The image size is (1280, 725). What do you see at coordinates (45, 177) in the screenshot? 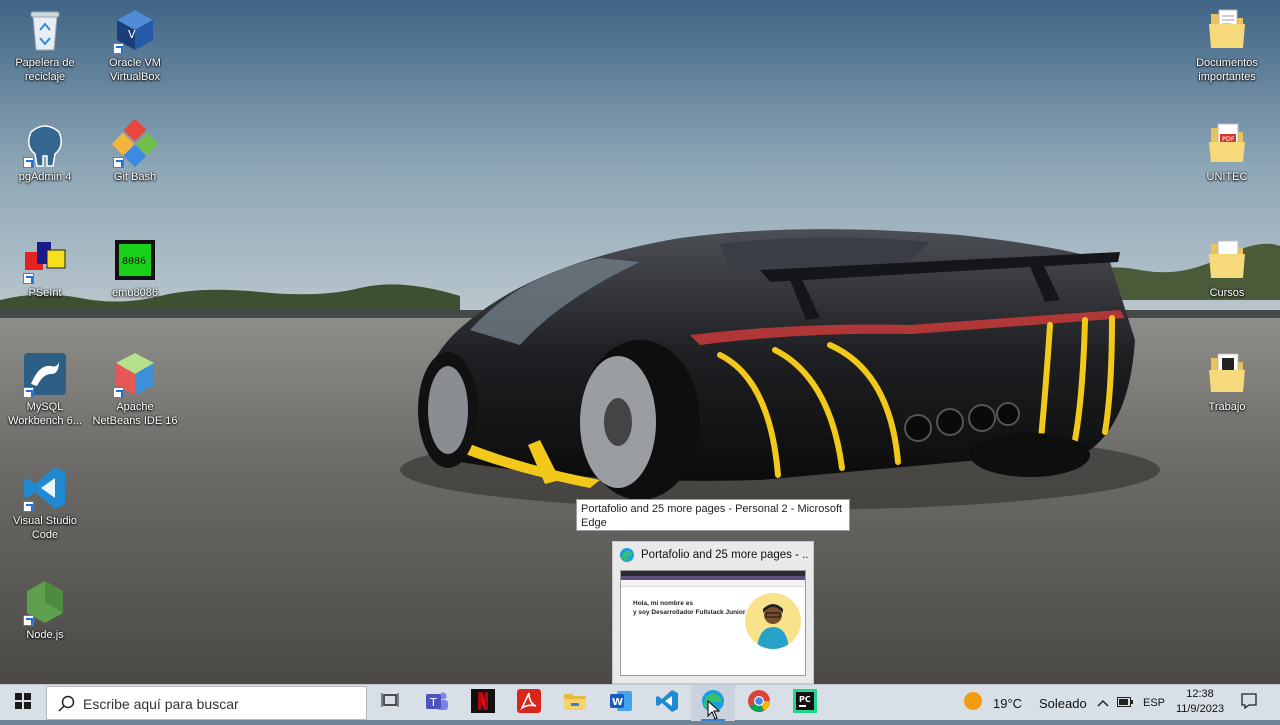
I see `desktop-icon-label: pgAdmin 4` at bounding box center [45, 177].